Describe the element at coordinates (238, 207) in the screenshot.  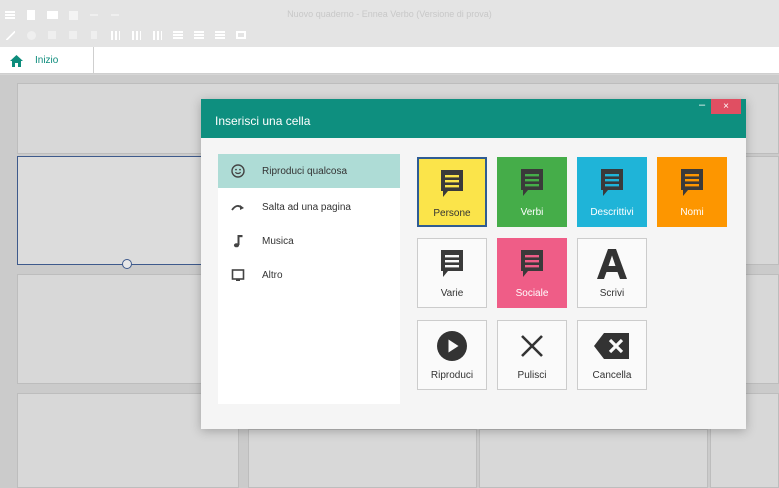
I see `jump-arrow-icon` at that location.